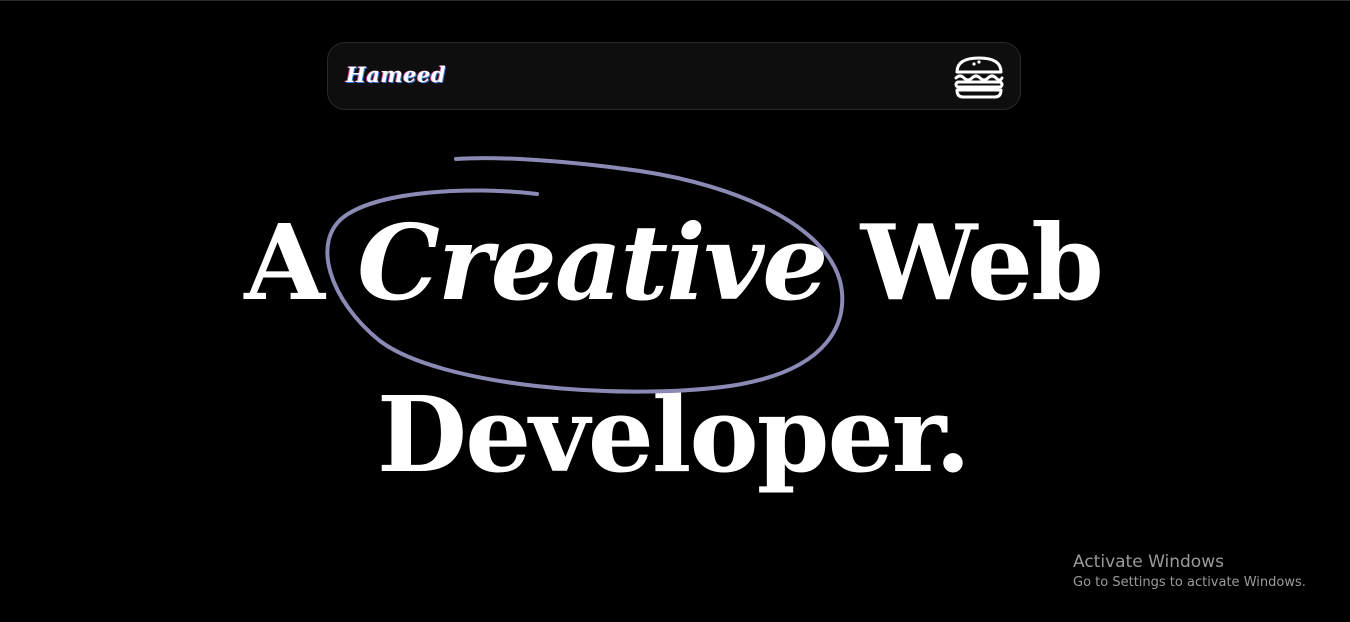 This screenshot has height=622, width=1350. Describe the element at coordinates (301, 262) in the screenshot. I see `hero-word-a: A` at that location.